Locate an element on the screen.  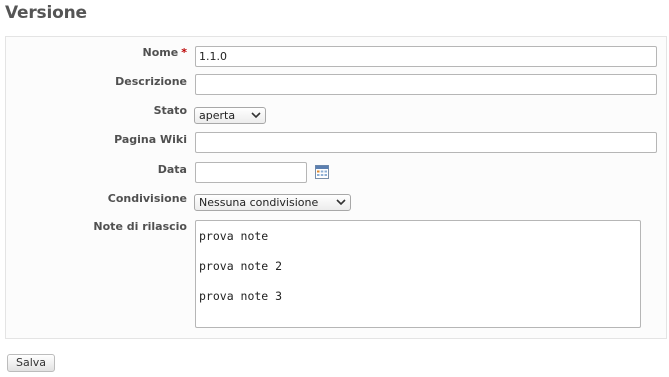
sharing-select: Nessuna condivisione is located at coordinates (272, 202).